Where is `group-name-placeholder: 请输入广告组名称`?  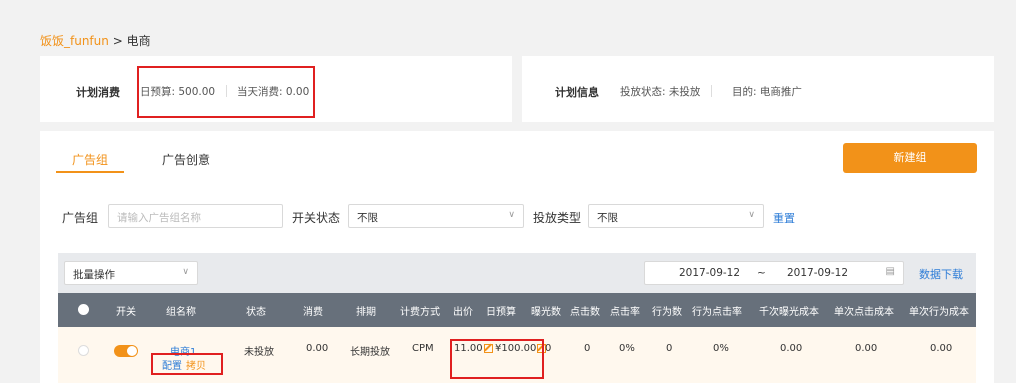
group-name-placeholder: 请输入广告组名称 is located at coordinates (159, 218).